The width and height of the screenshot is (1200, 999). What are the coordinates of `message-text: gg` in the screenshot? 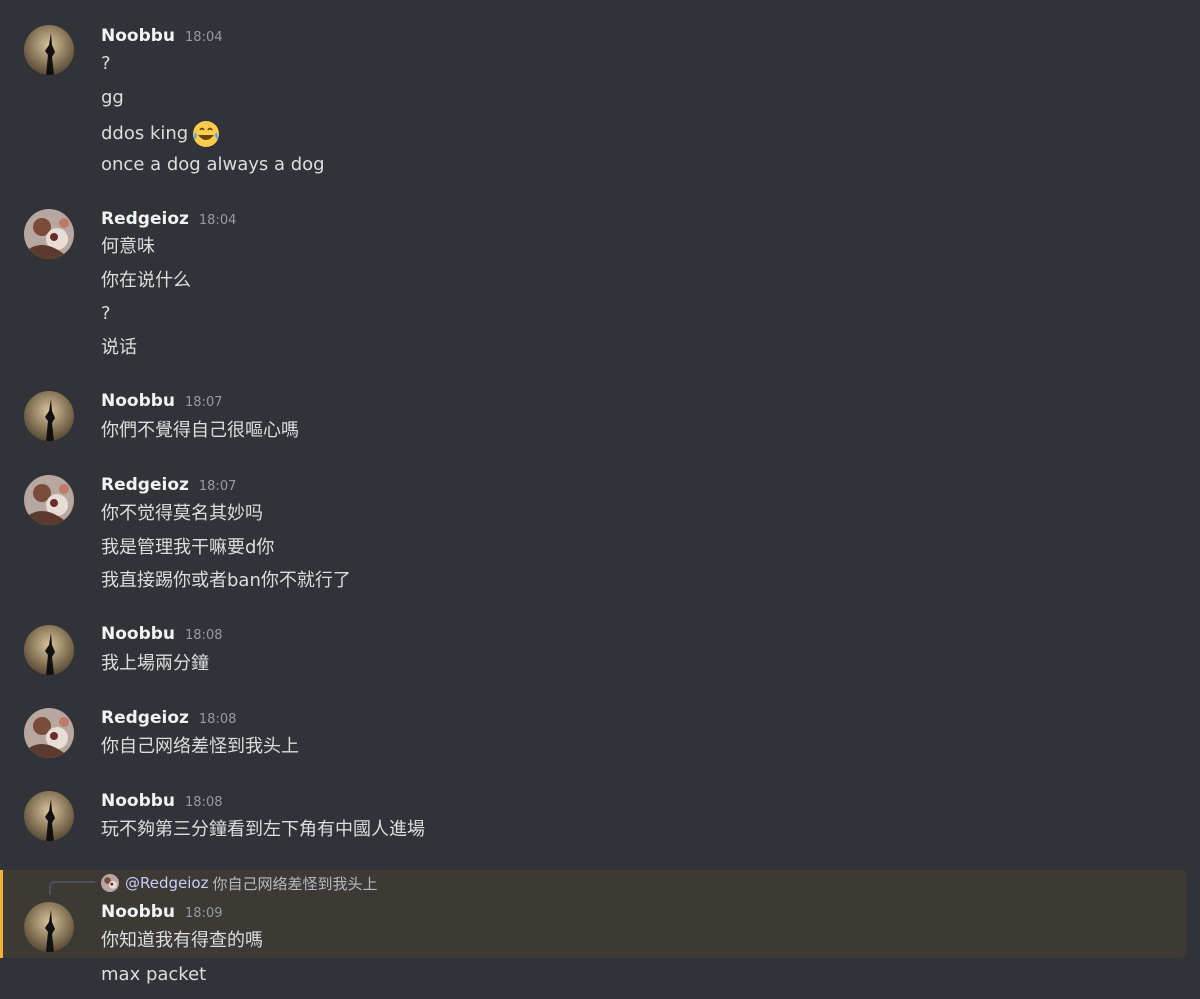 It's located at (112, 97).